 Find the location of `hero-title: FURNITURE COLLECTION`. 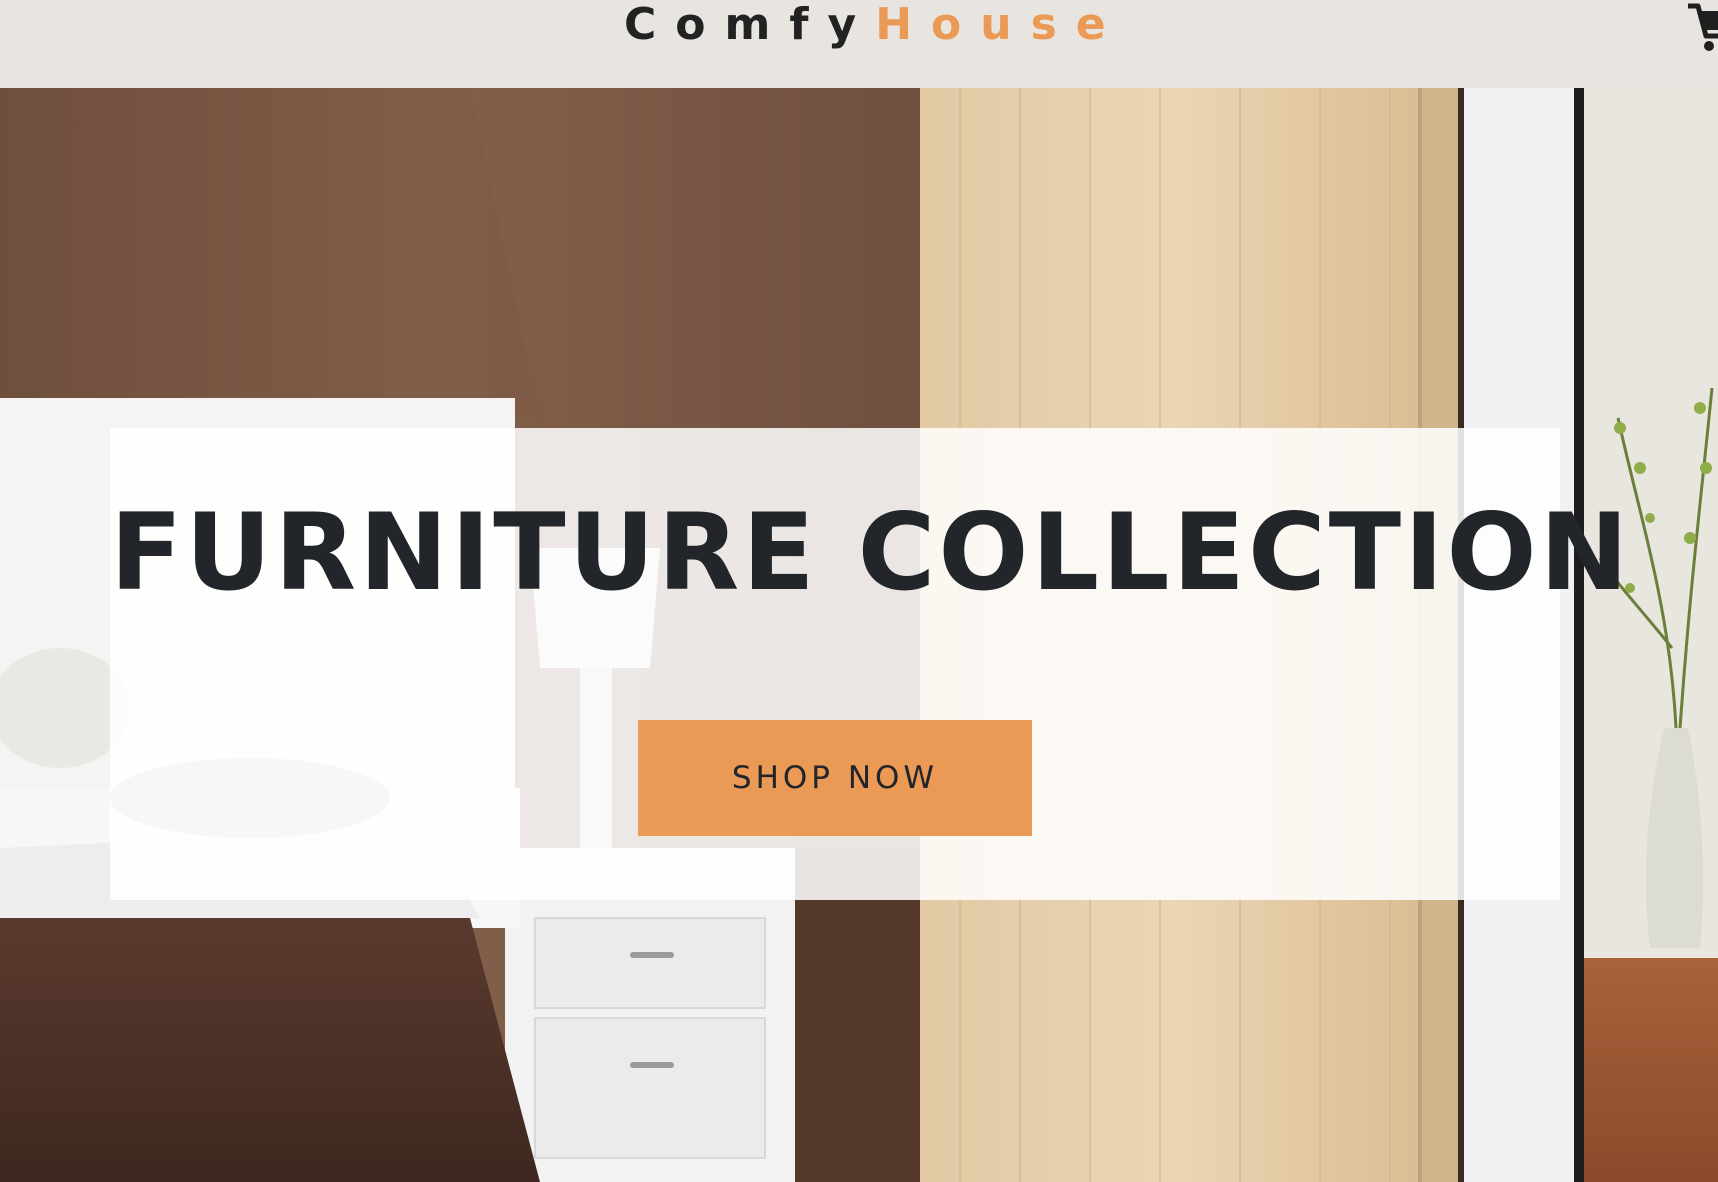

hero-title: FURNITURE COLLECTION is located at coordinates (871, 552).